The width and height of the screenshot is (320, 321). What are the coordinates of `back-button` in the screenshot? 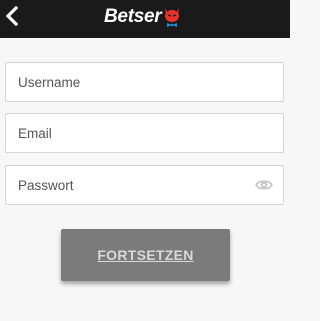 It's located at (12, 16).